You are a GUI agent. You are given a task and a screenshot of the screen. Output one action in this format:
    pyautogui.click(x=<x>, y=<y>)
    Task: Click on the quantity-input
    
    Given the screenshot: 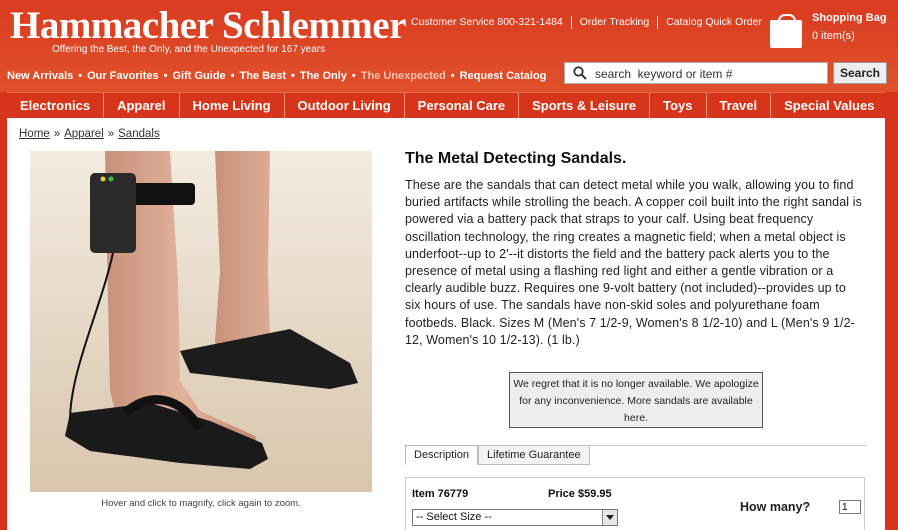 What is the action you would take?
    pyautogui.click(x=850, y=507)
    